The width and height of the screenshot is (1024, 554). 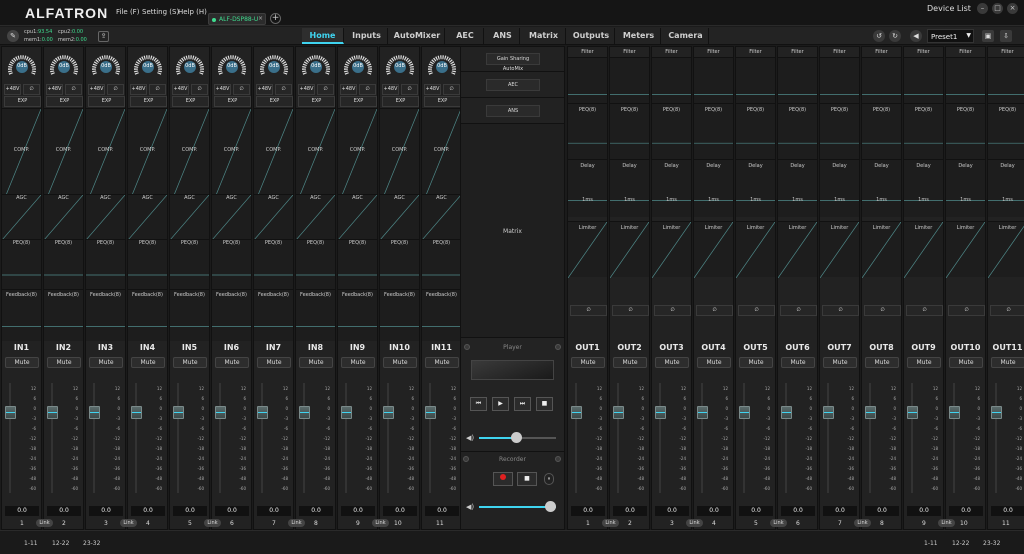 I want to click on device-list-label: Device List, so click(x=949, y=8).